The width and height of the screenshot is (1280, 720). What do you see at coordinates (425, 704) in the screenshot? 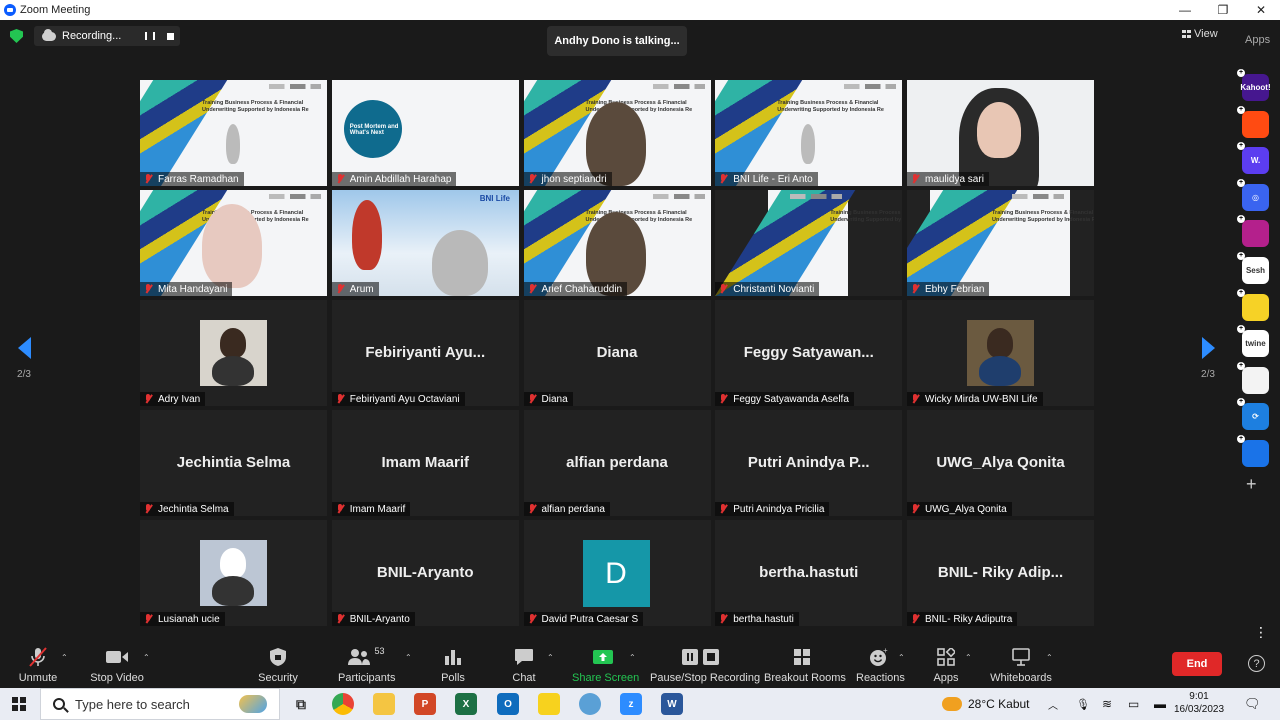
I see `powerpoint-icon: P` at bounding box center [425, 704].